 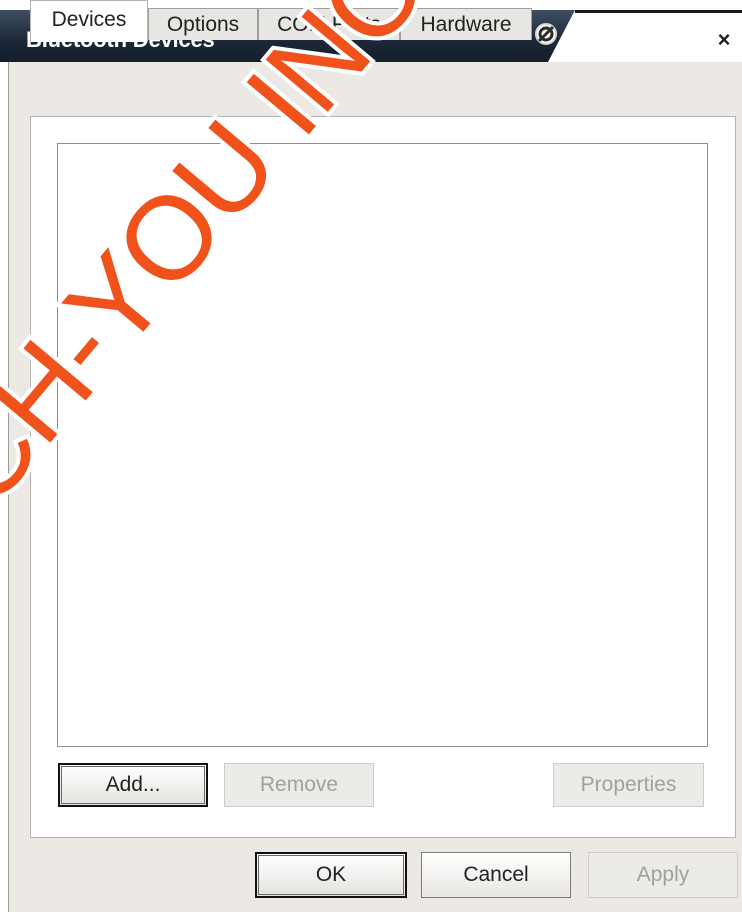 What do you see at coordinates (329, 24) in the screenshot?
I see `tab-com-ports: COM Ports` at bounding box center [329, 24].